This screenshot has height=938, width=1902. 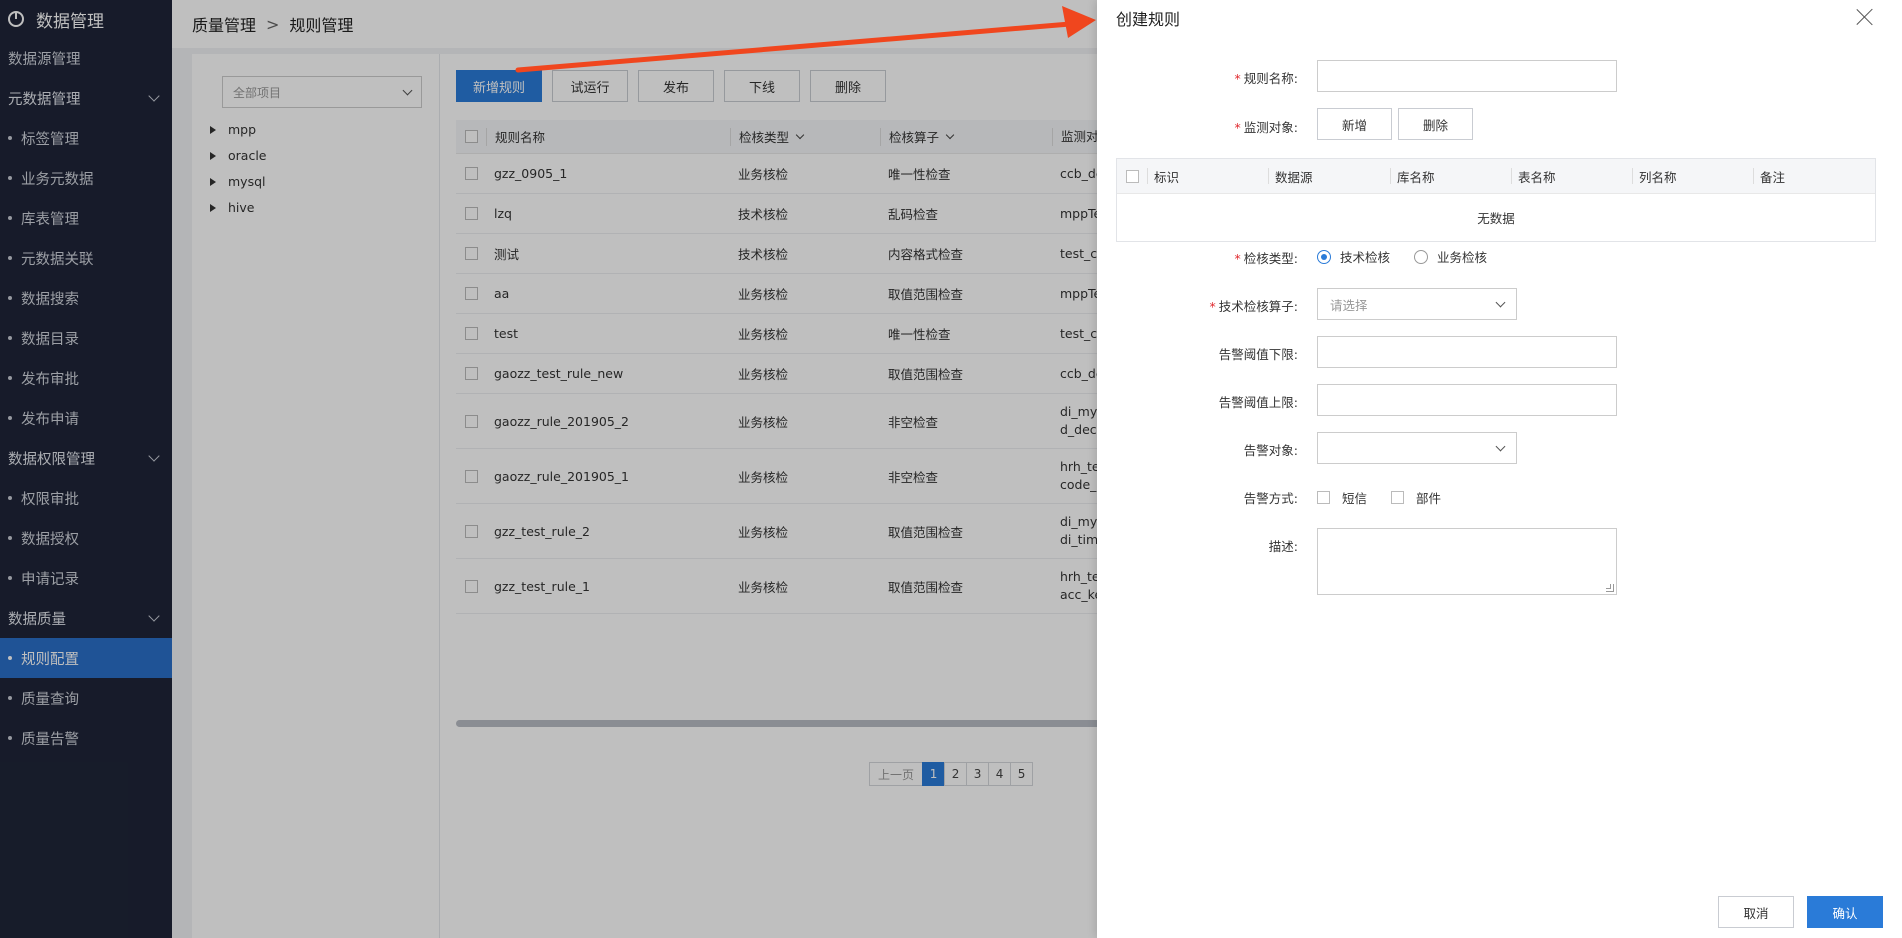 What do you see at coordinates (1865, 17) in the screenshot?
I see `close-icon` at bounding box center [1865, 17].